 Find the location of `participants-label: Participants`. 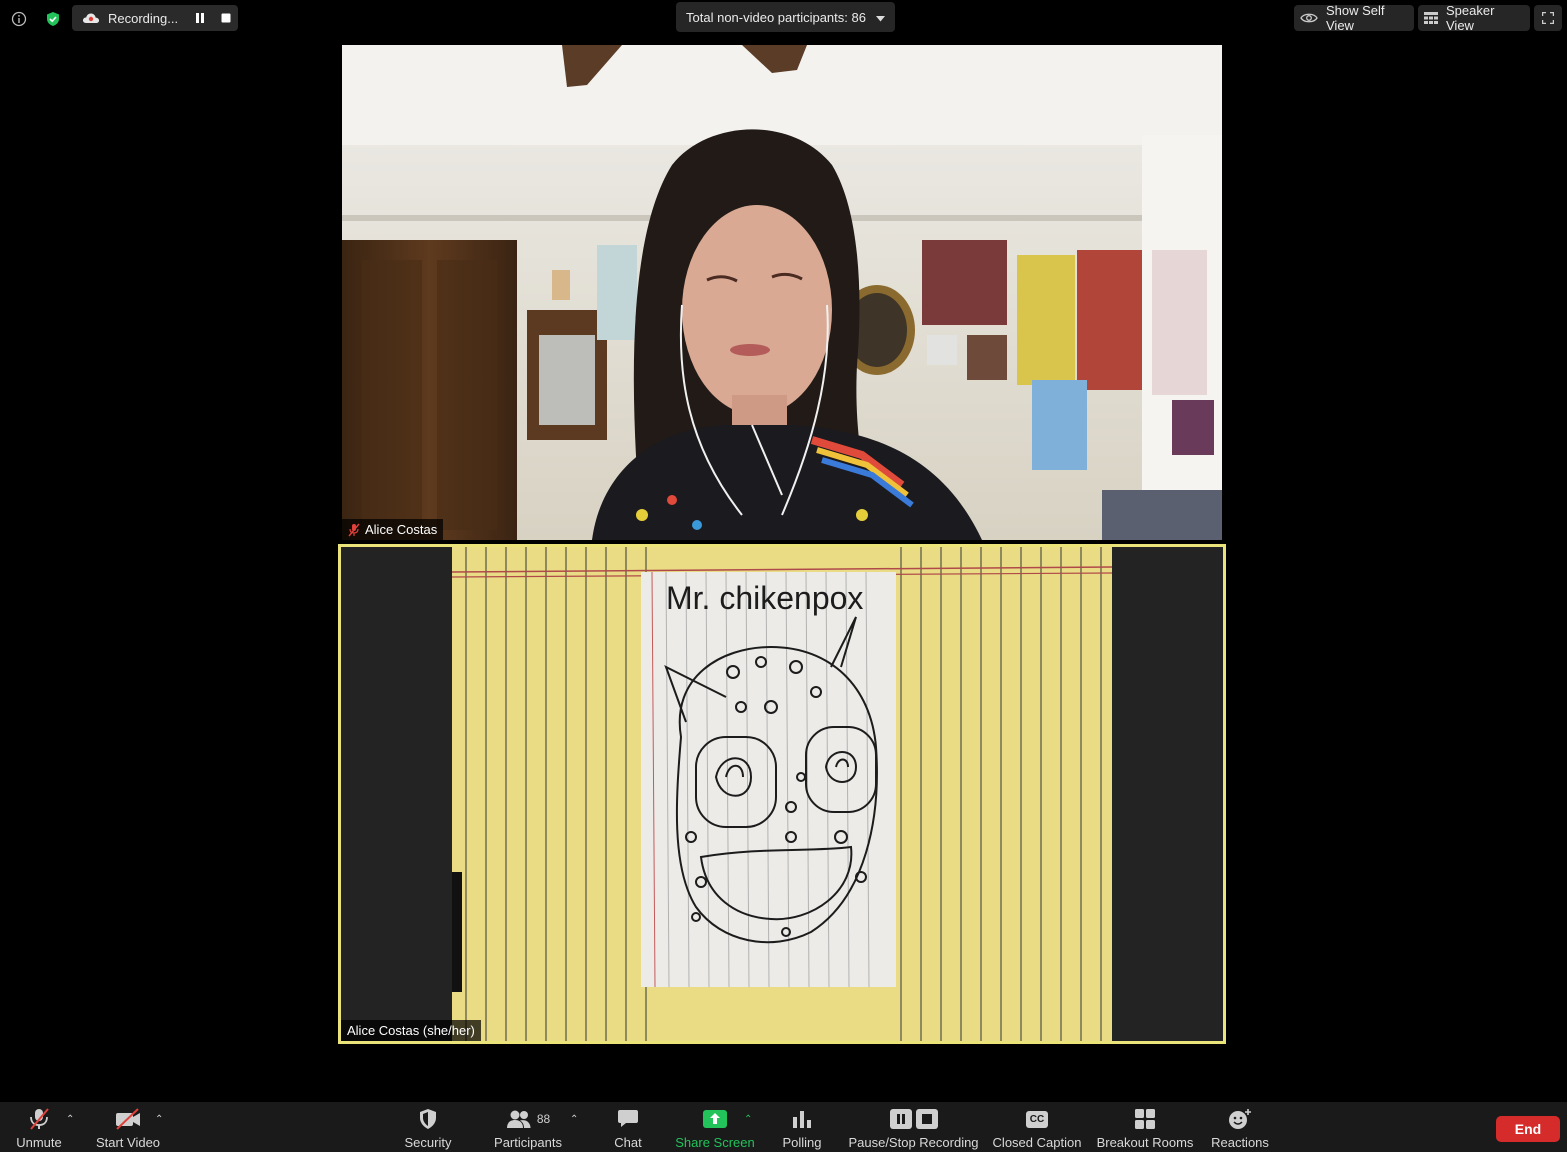

participants-label: Participants is located at coordinates (528, 1142).